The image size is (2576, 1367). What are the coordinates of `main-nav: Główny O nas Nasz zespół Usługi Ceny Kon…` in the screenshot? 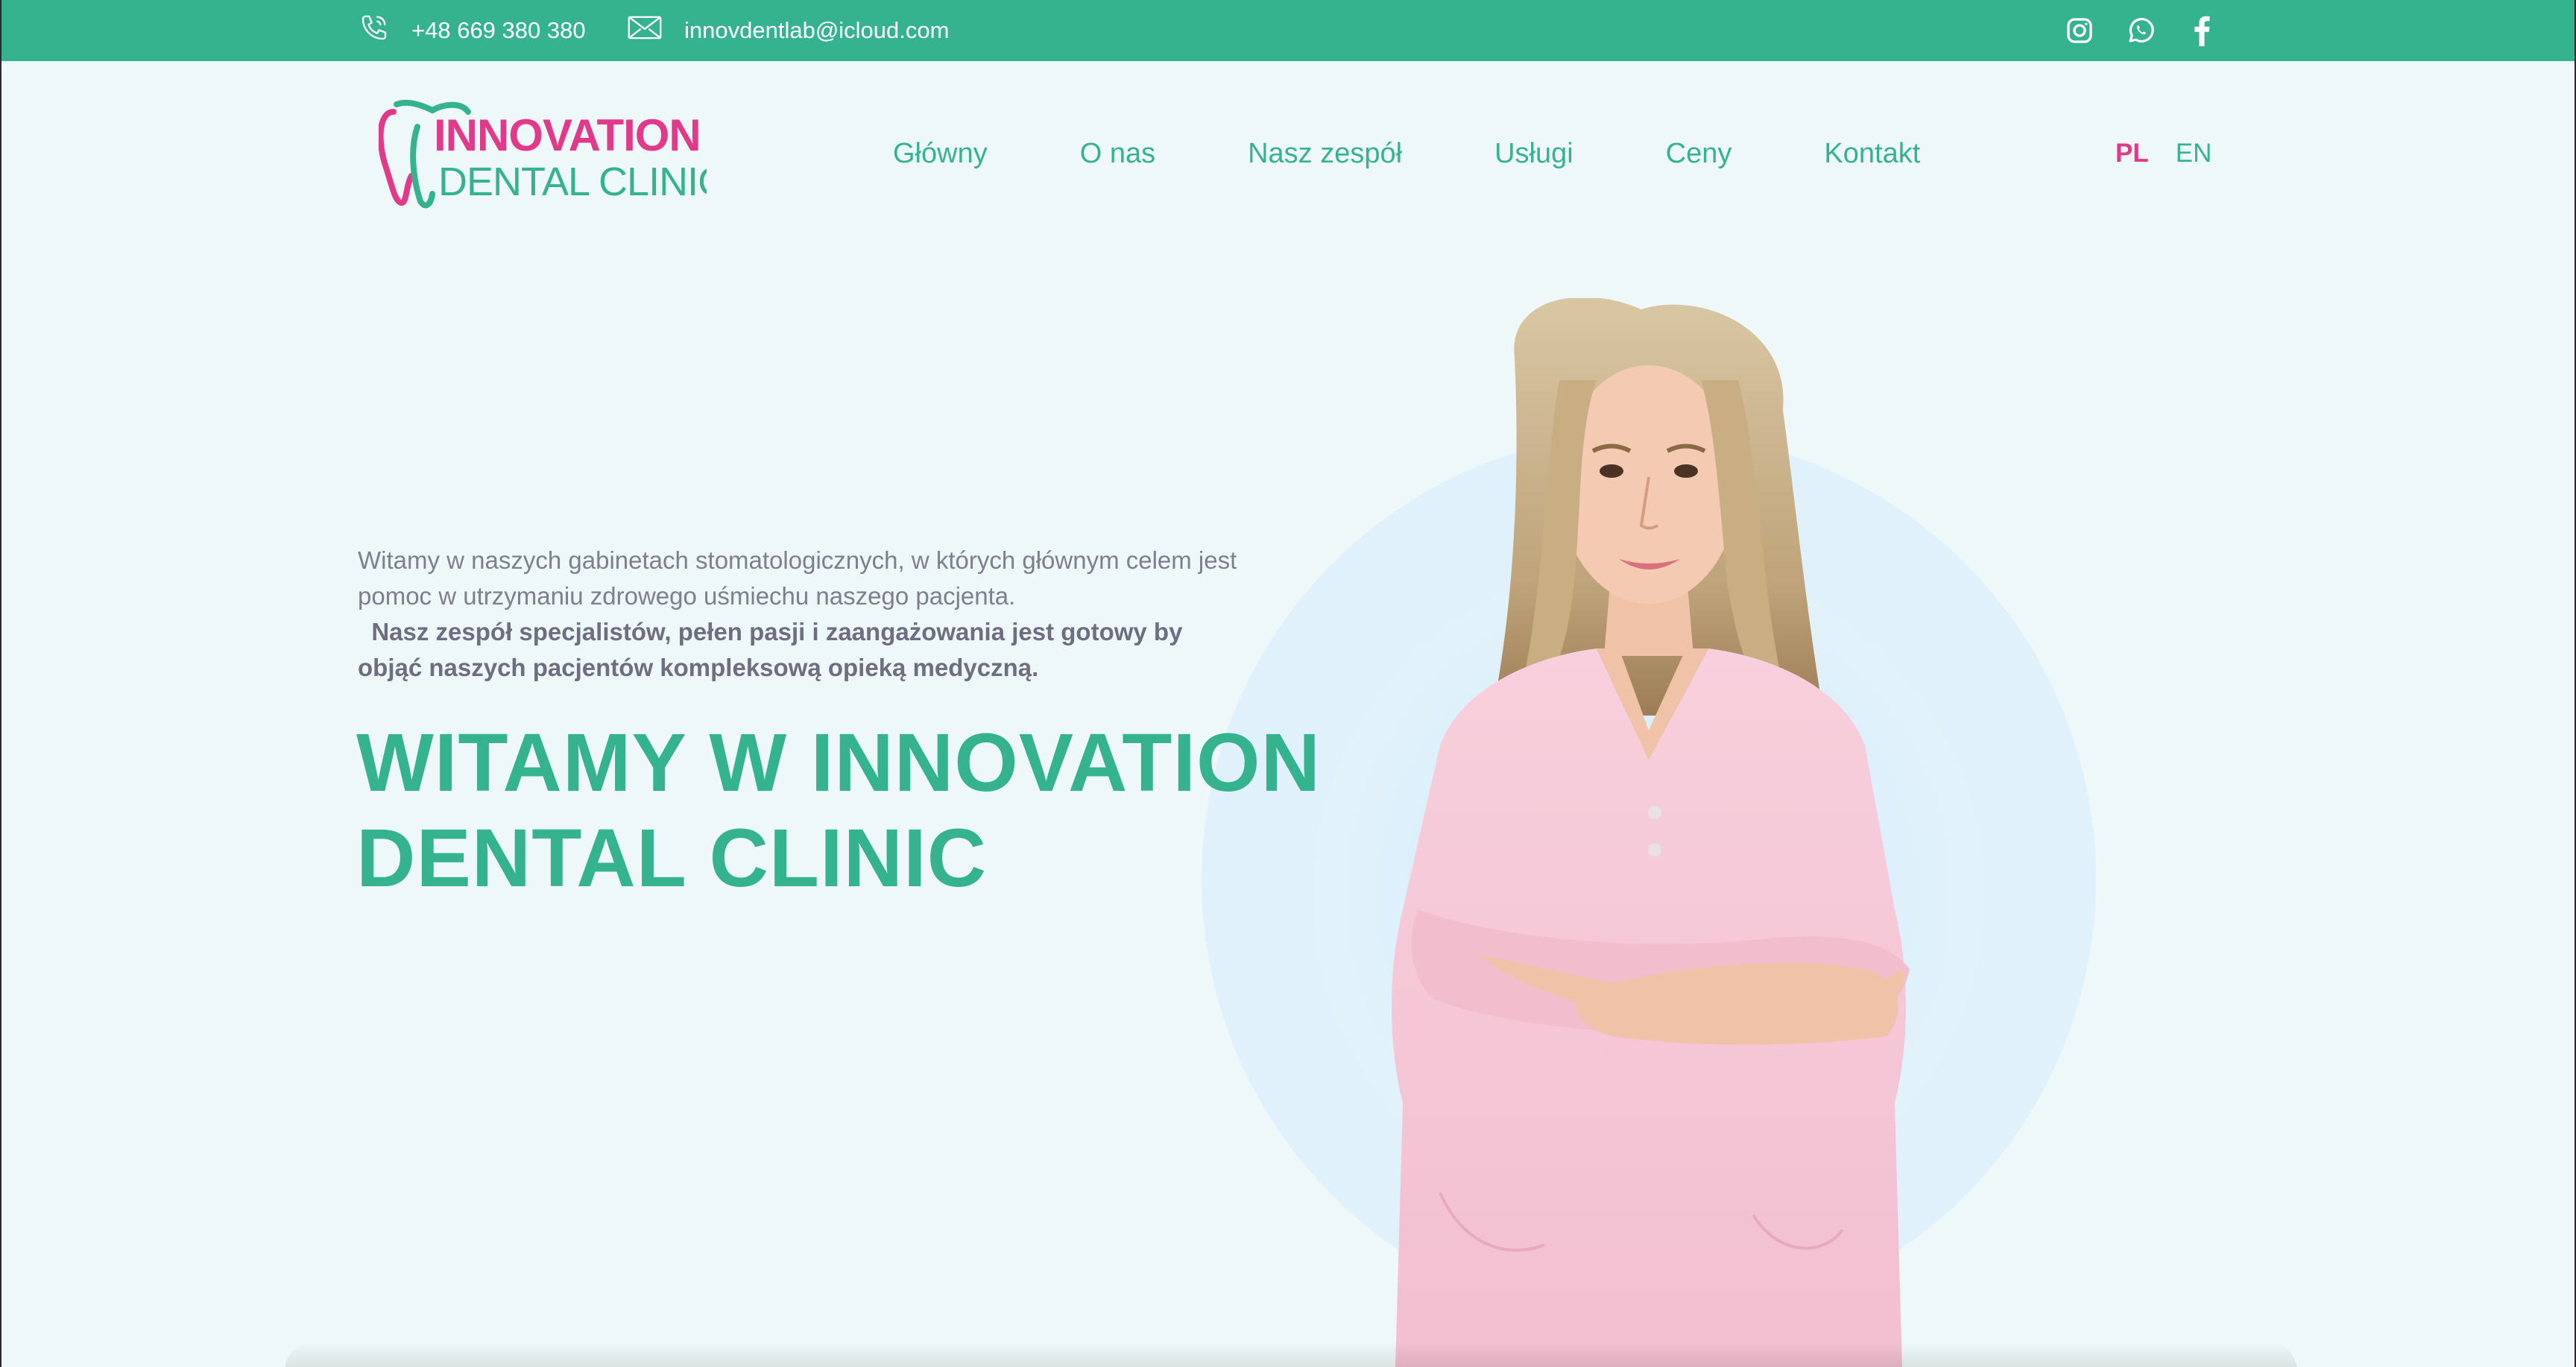 It's located at (1406, 153).